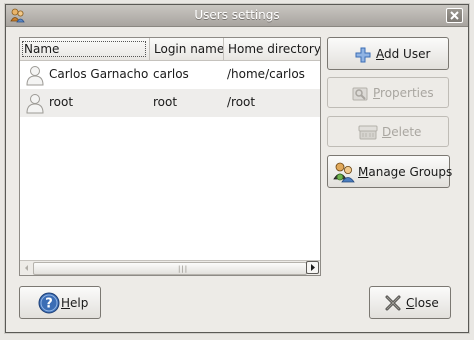  I want to click on close-button: Close, so click(410, 302).